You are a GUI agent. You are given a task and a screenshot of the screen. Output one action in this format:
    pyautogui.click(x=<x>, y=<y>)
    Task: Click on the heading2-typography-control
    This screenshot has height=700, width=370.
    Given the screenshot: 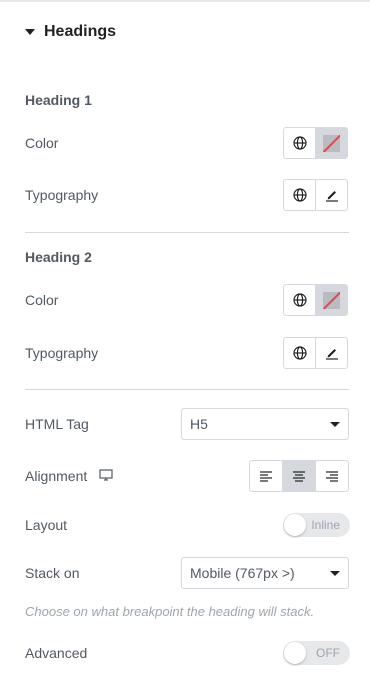 What is the action you would take?
    pyautogui.click(x=315, y=353)
    